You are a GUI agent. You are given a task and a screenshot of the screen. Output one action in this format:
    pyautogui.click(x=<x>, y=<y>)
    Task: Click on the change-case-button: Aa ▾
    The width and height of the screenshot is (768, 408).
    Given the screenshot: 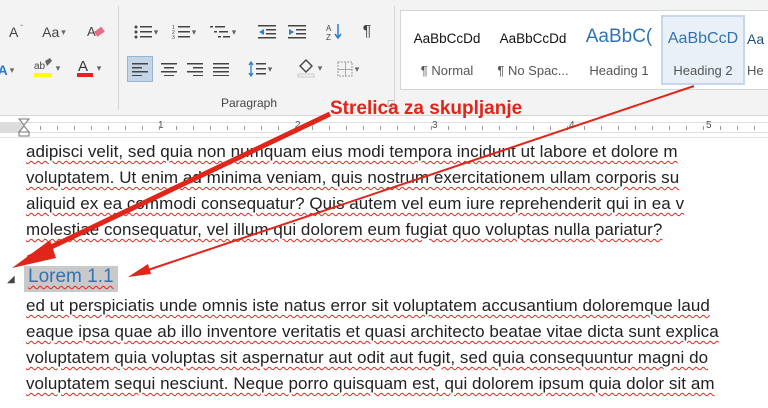 What is the action you would take?
    pyautogui.click(x=54, y=32)
    